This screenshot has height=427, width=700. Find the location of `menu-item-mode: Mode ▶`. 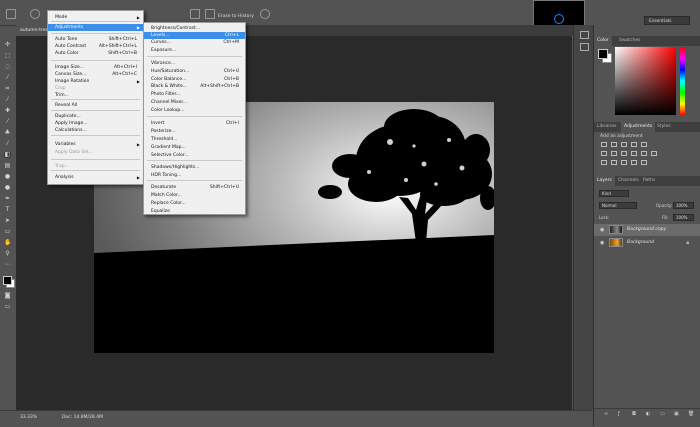

menu-item-mode: Mode ▶ is located at coordinates (95, 17).